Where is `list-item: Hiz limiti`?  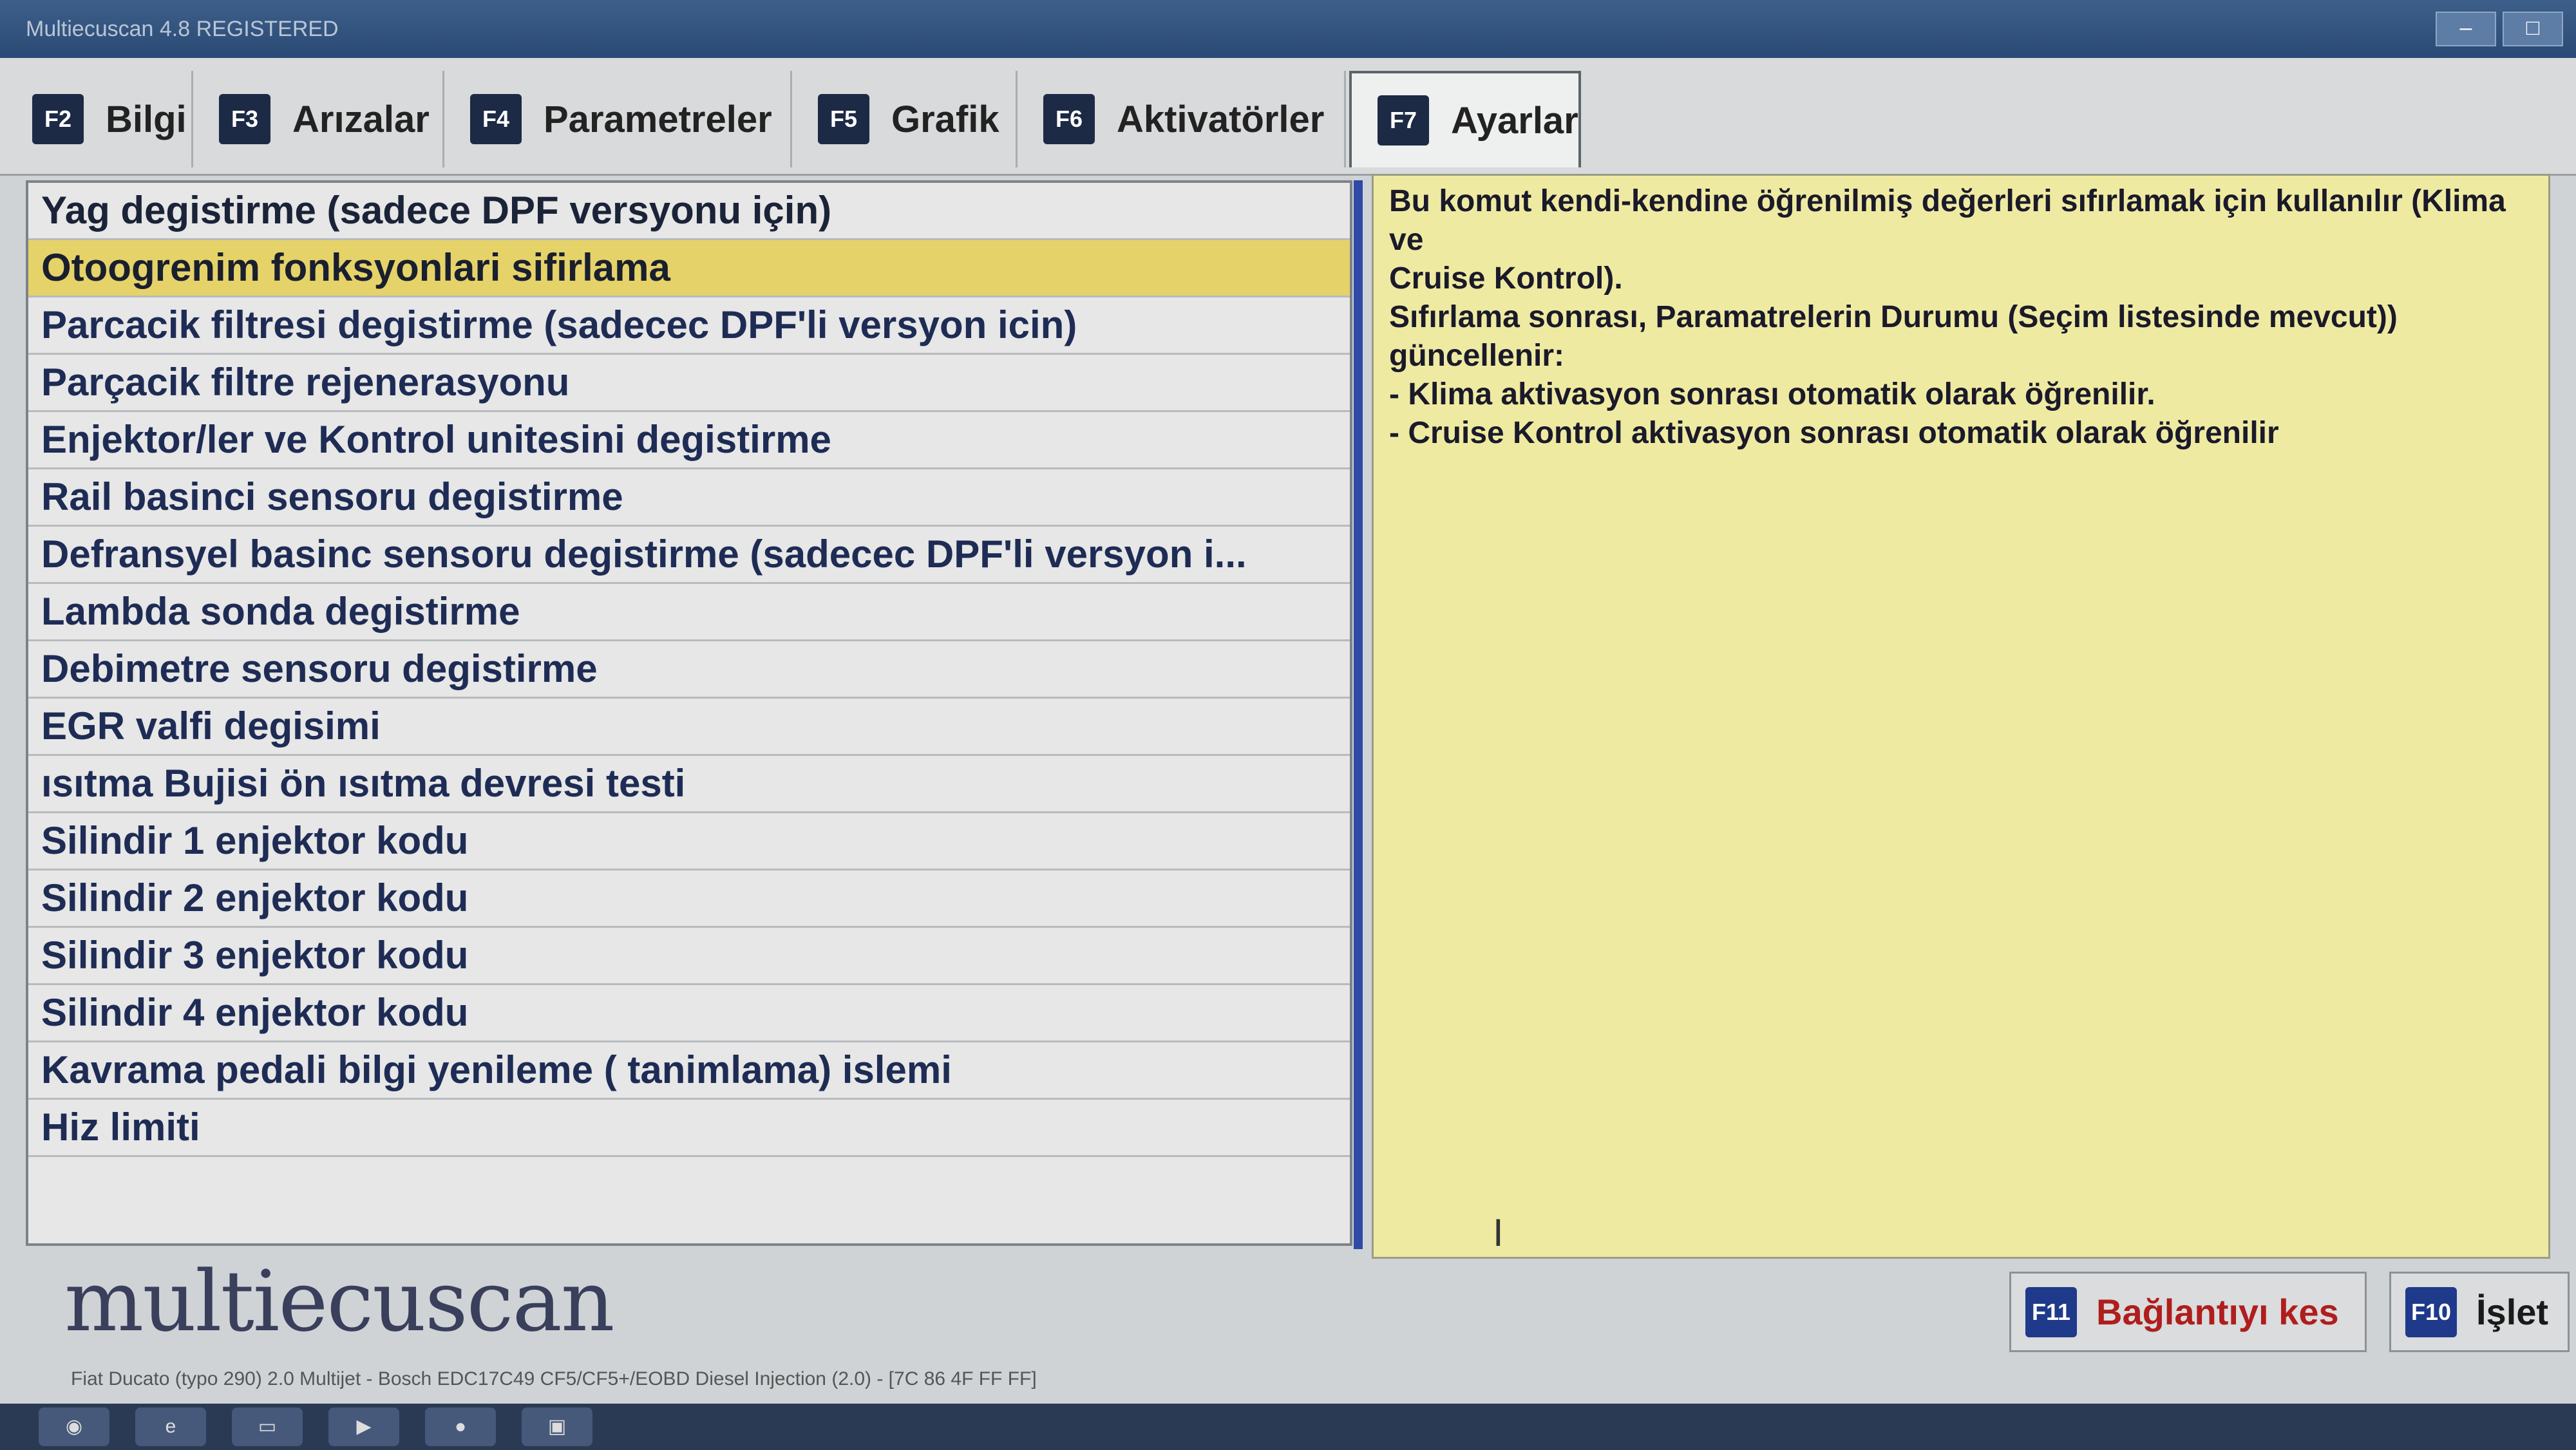 list-item: Hiz limiti is located at coordinates (689, 1128).